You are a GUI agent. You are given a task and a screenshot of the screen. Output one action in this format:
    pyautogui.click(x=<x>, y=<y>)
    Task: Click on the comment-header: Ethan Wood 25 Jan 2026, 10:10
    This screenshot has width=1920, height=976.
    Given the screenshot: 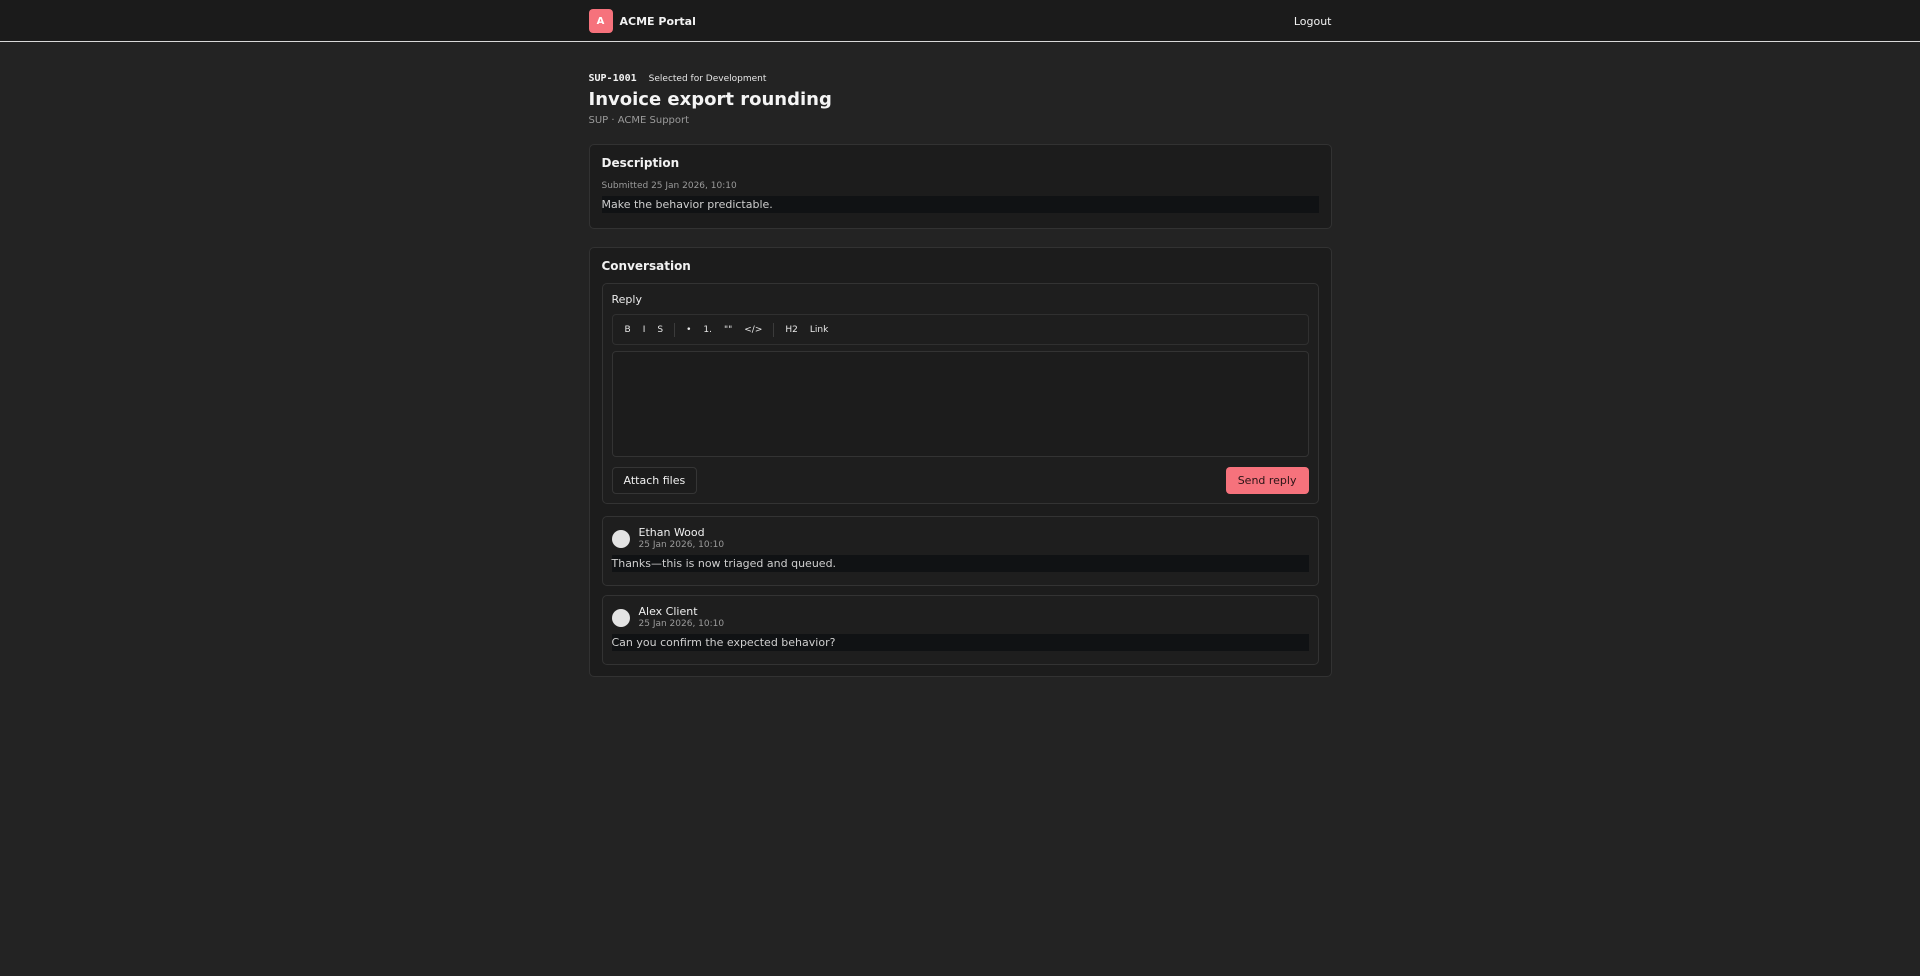 What is the action you would take?
    pyautogui.click(x=960, y=538)
    